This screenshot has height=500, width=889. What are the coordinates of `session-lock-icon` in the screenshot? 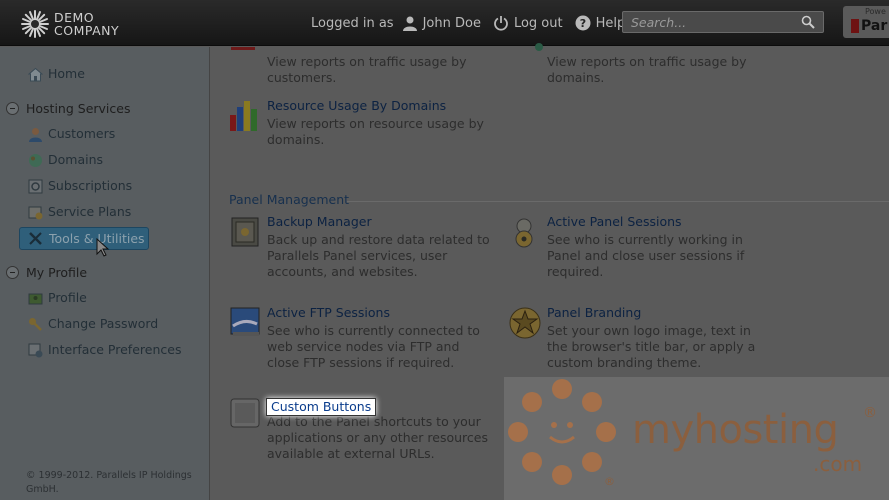 It's located at (524, 233).